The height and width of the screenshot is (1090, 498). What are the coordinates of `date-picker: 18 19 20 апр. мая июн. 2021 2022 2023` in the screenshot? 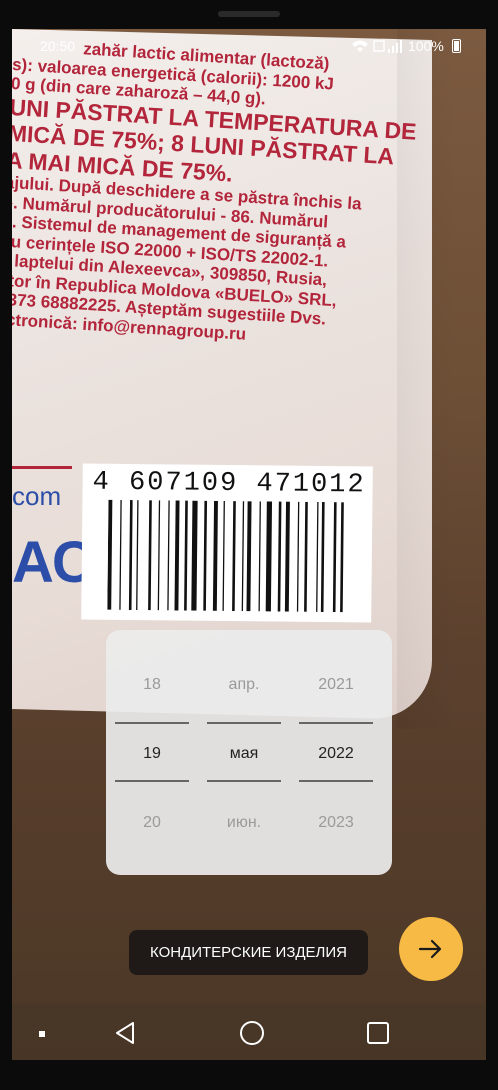 It's located at (249, 752).